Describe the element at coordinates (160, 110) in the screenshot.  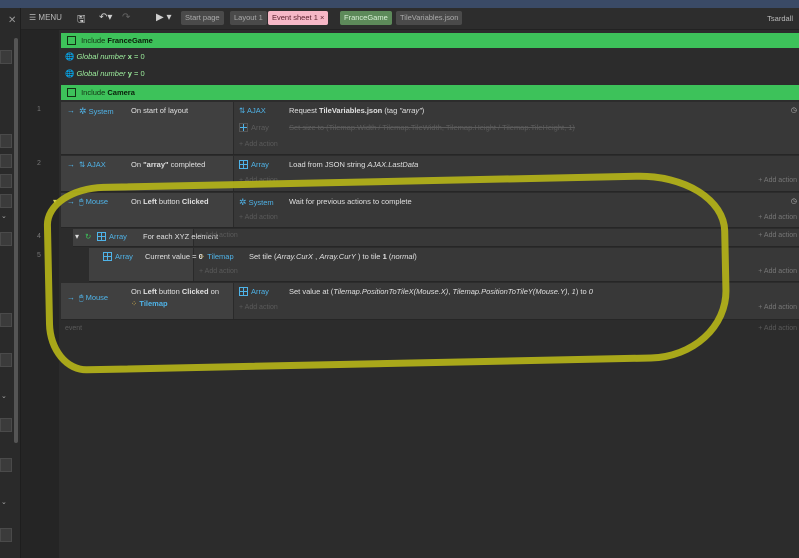
I see `condition-text: On start of layout` at that location.